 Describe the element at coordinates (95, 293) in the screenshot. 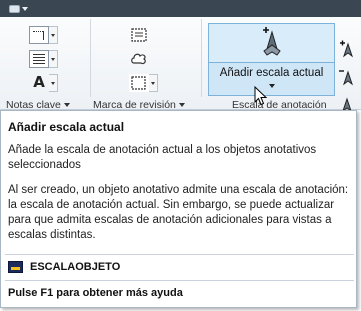

I see `tooltip-help-text: Pulse F1 para obtener más ayuda` at that location.